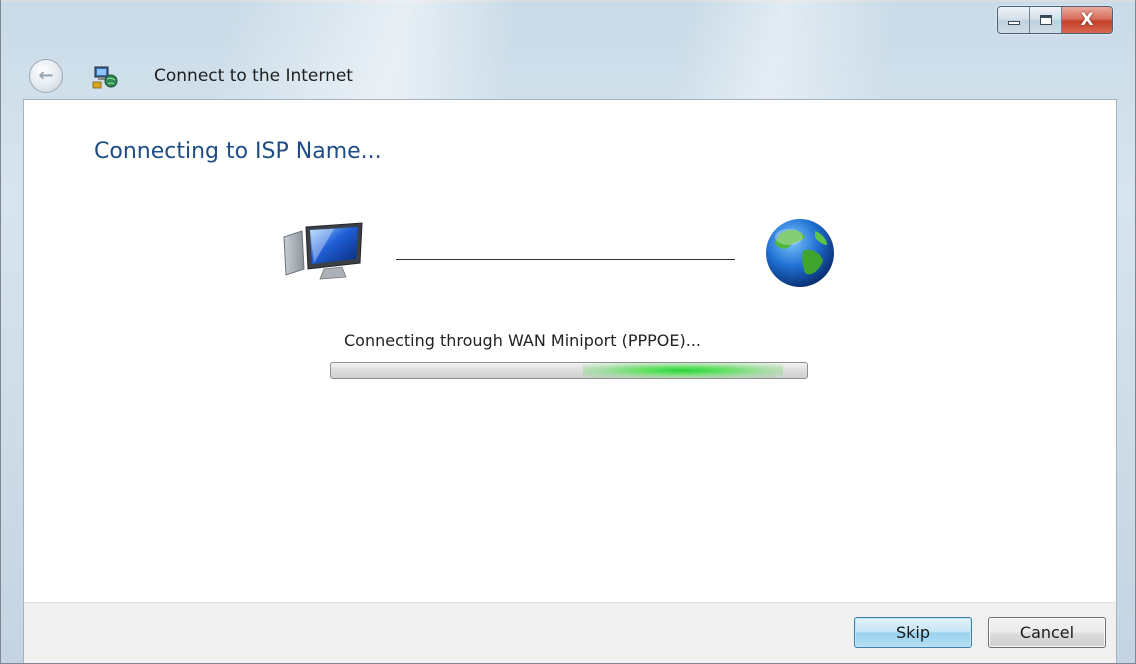 The height and width of the screenshot is (664, 1136). What do you see at coordinates (683, 370) in the screenshot?
I see `progress-indicator` at bounding box center [683, 370].